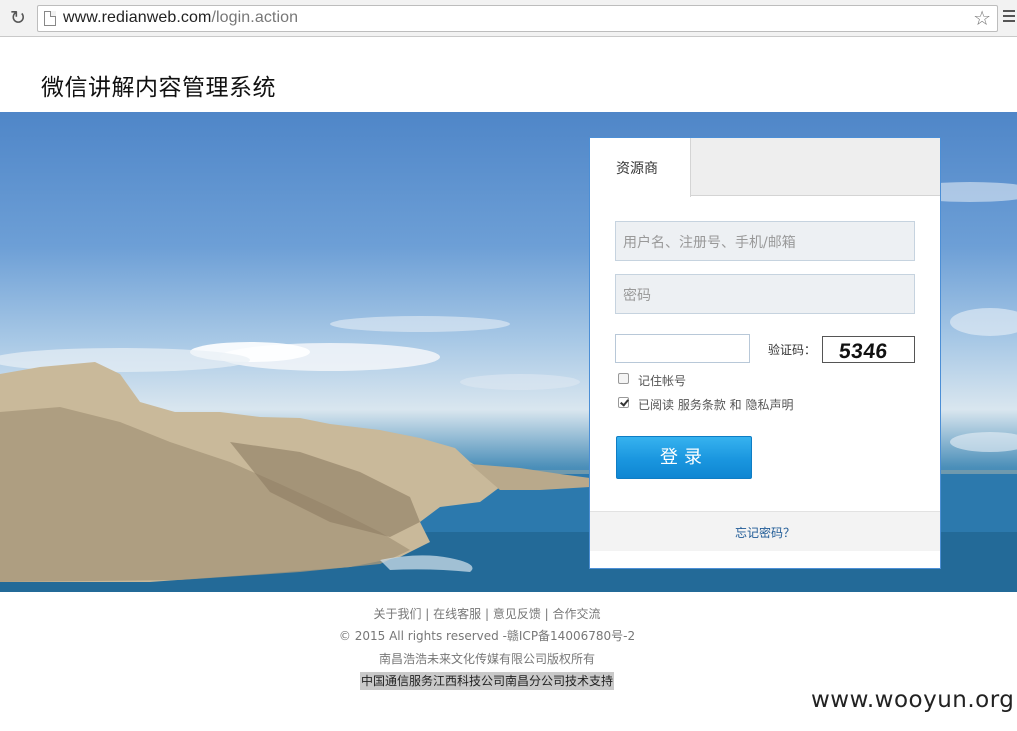  What do you see at coordinates (684, 457) in the screenshot?
I see `login-button: 登录` at bounding box center [684, 457].